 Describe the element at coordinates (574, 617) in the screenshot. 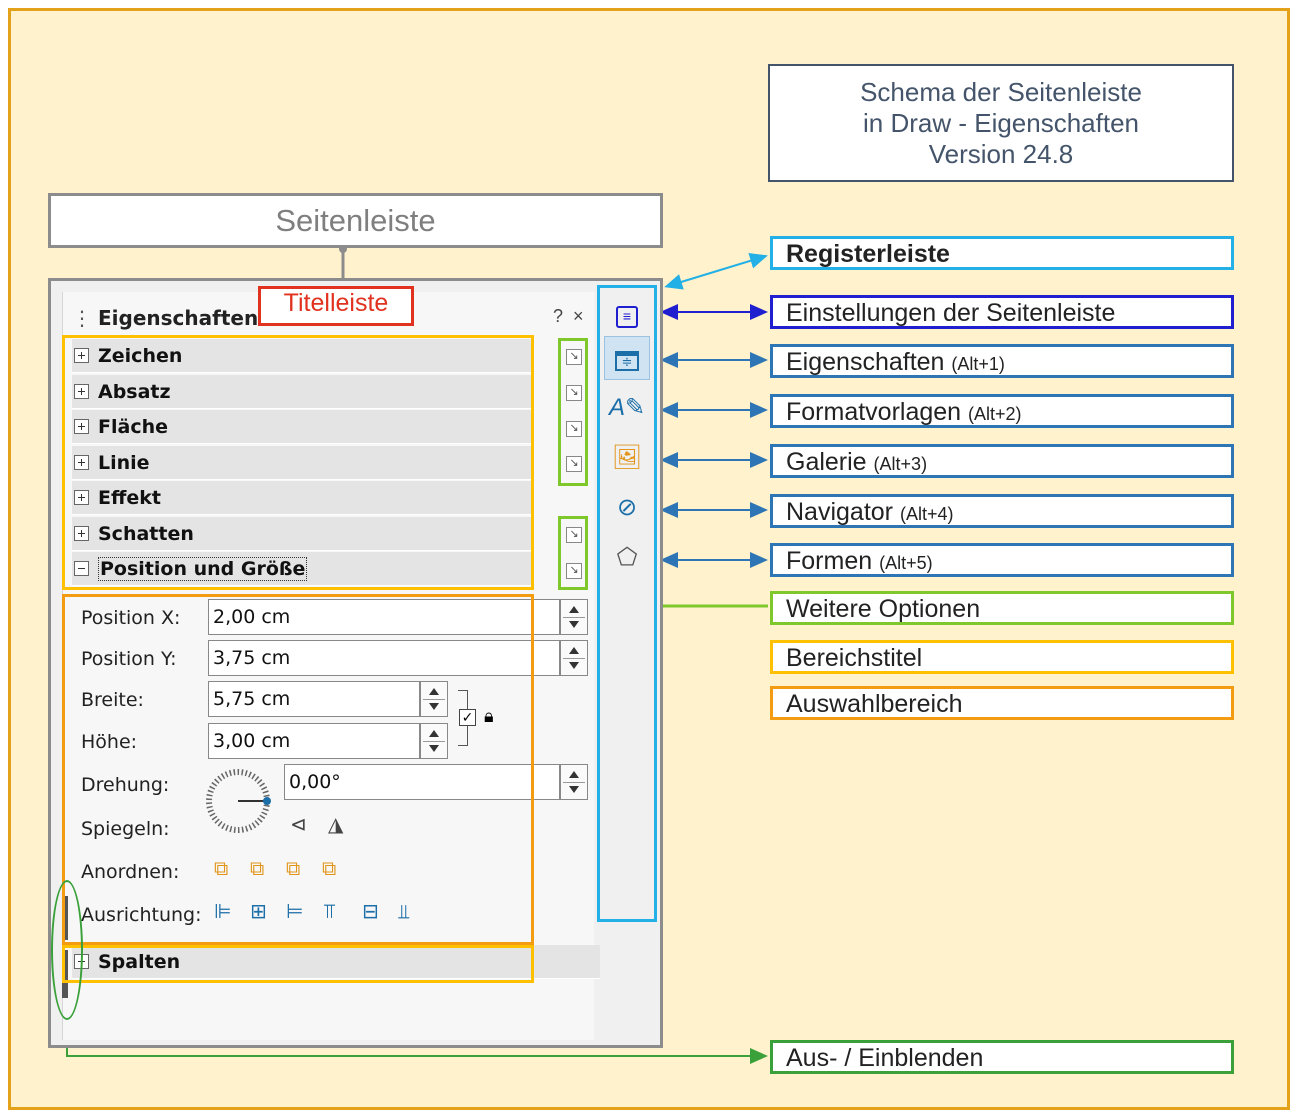

I see `pos-x-spinner` at that location.